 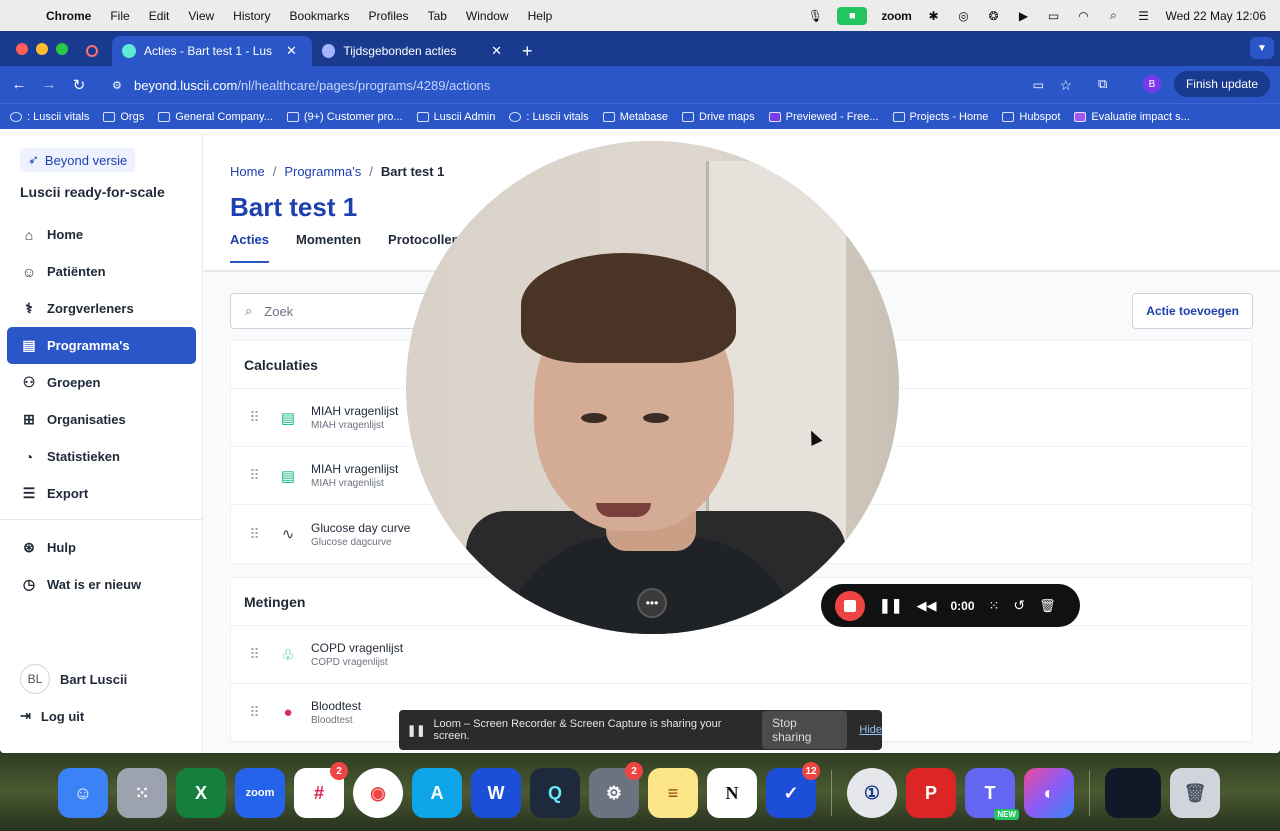 I want to click on notes-icon: ≡, so click(x=673, y=793).